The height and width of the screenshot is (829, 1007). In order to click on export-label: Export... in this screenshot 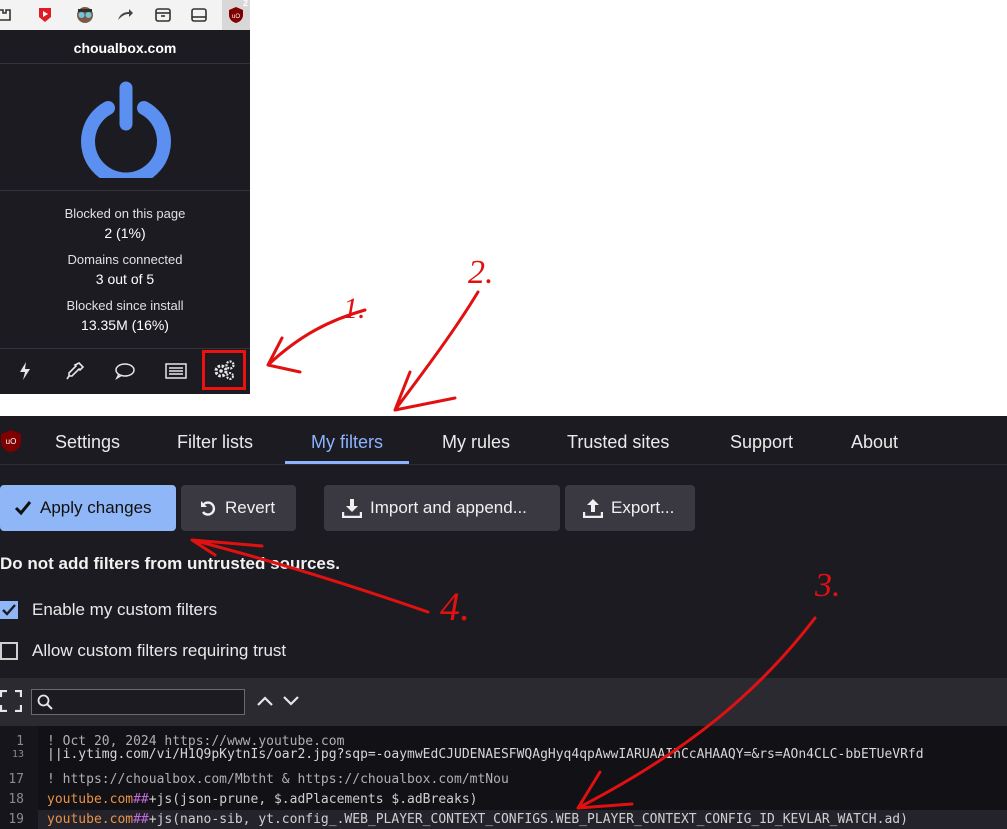, I will do `click(643, 507)`.